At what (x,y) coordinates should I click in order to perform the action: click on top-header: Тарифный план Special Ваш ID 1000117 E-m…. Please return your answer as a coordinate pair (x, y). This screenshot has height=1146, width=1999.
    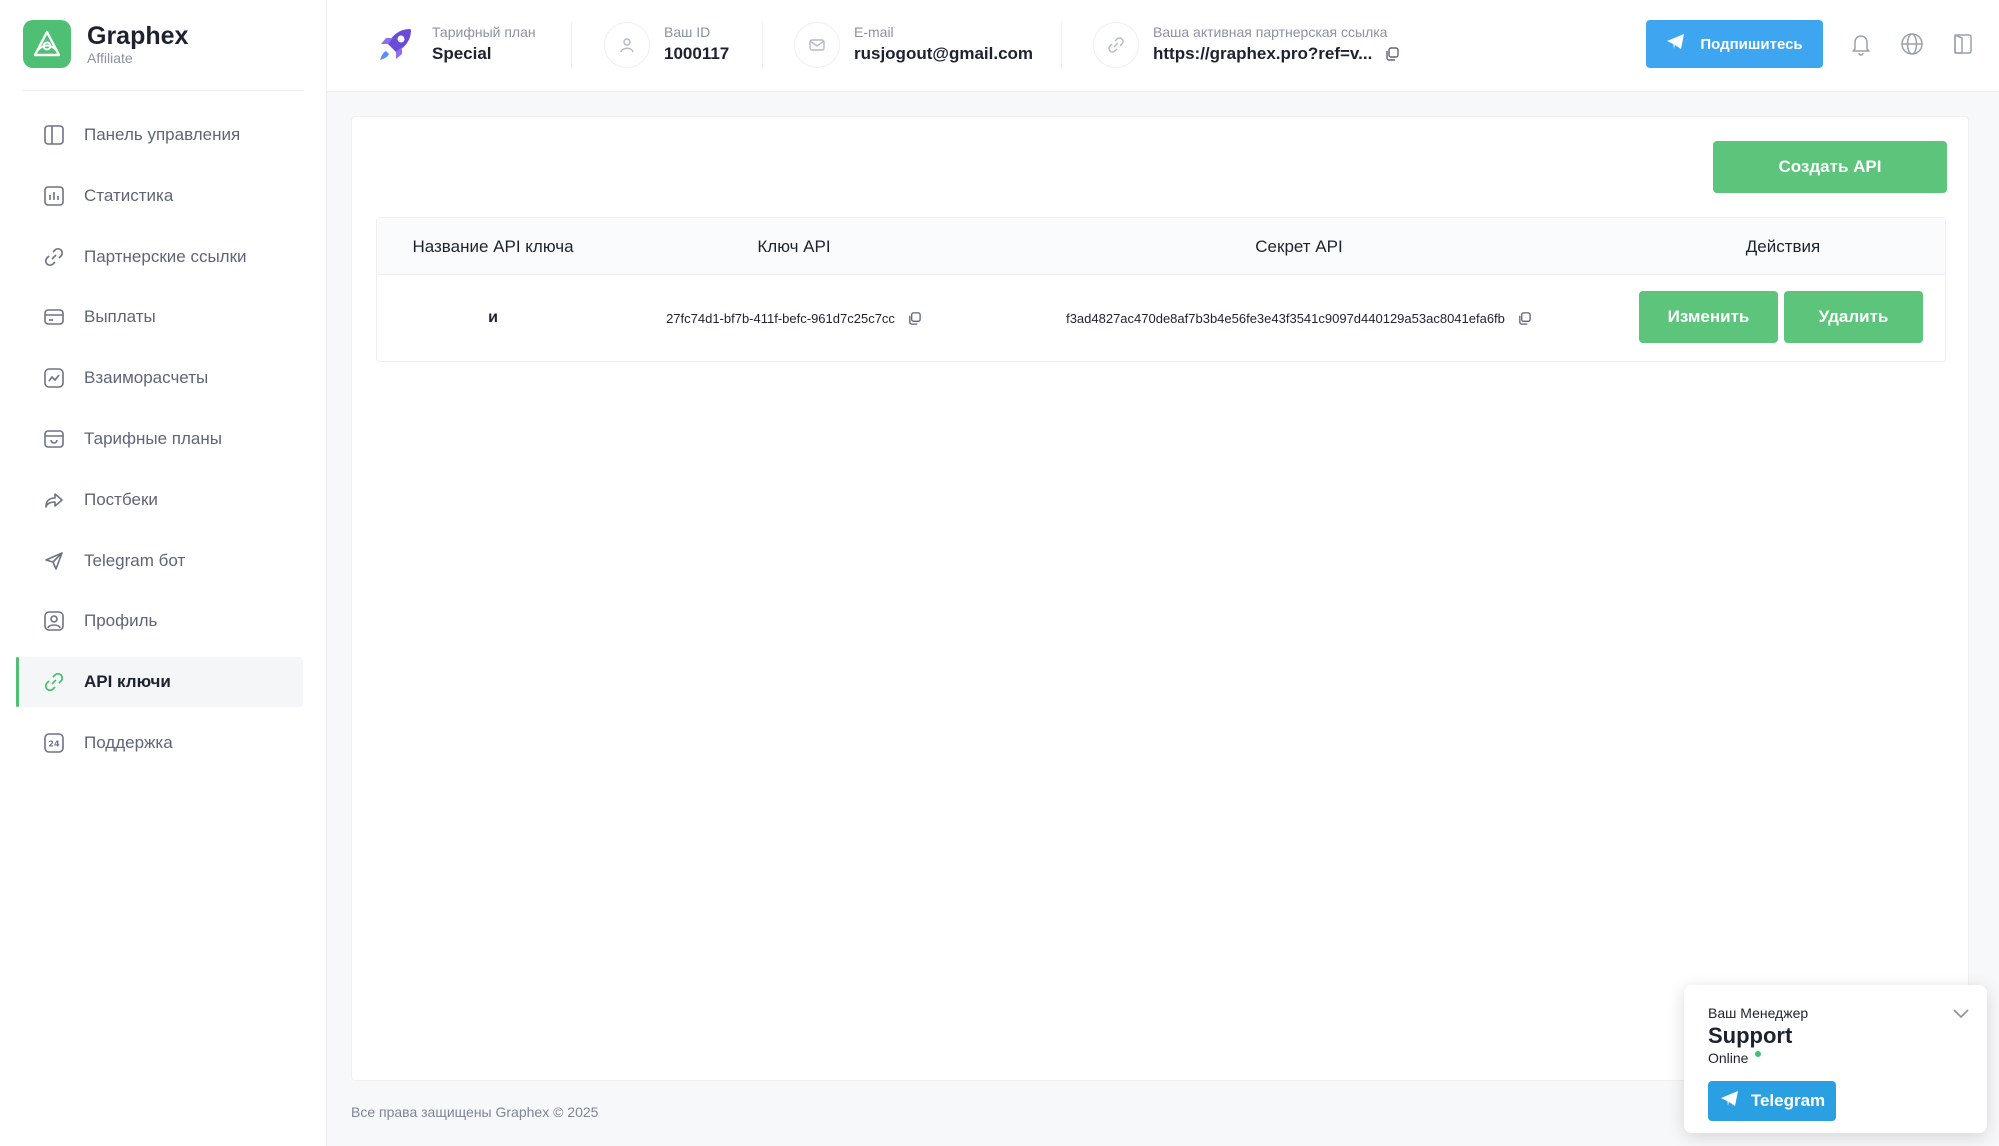
    Looking at the image, I should click on (1163, 46).